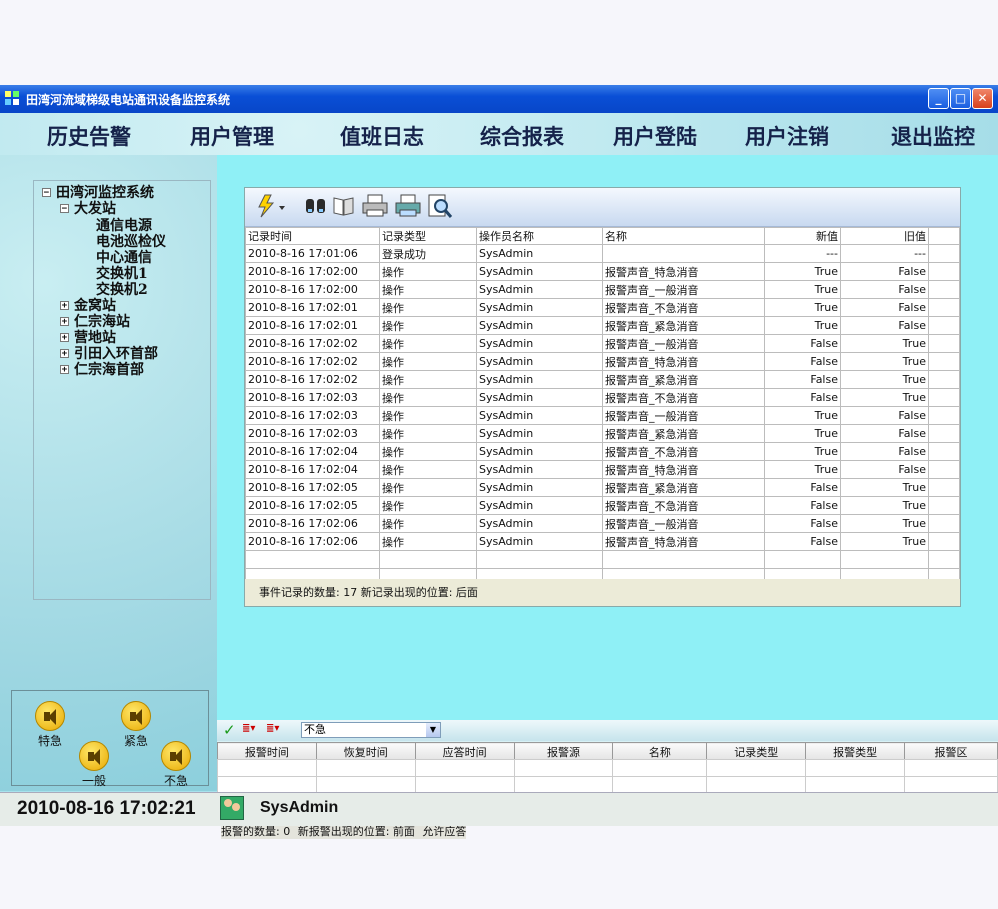 The image size is (998, 909). What do you see at coordinates (683, 236) in the screenshot?
I see `column-header: 名称` at bounding box center [683, 236].